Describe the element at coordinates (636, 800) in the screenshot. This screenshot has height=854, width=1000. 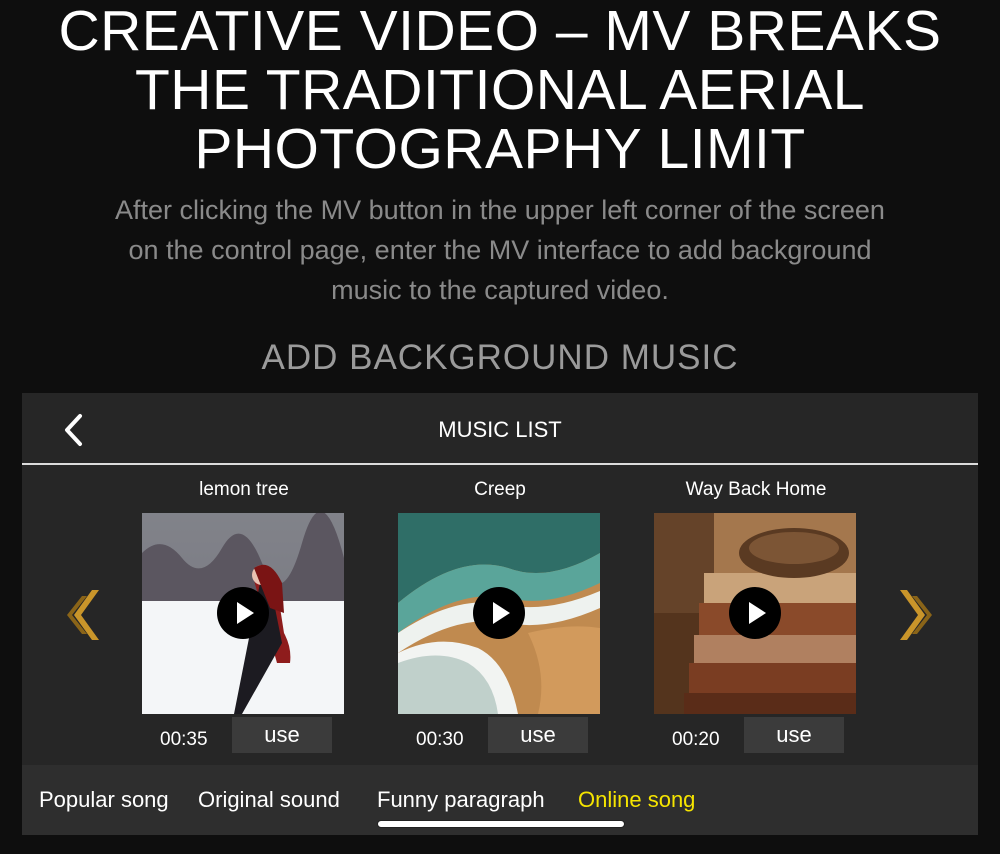
I see `tab-online-song: Online song` at that location.